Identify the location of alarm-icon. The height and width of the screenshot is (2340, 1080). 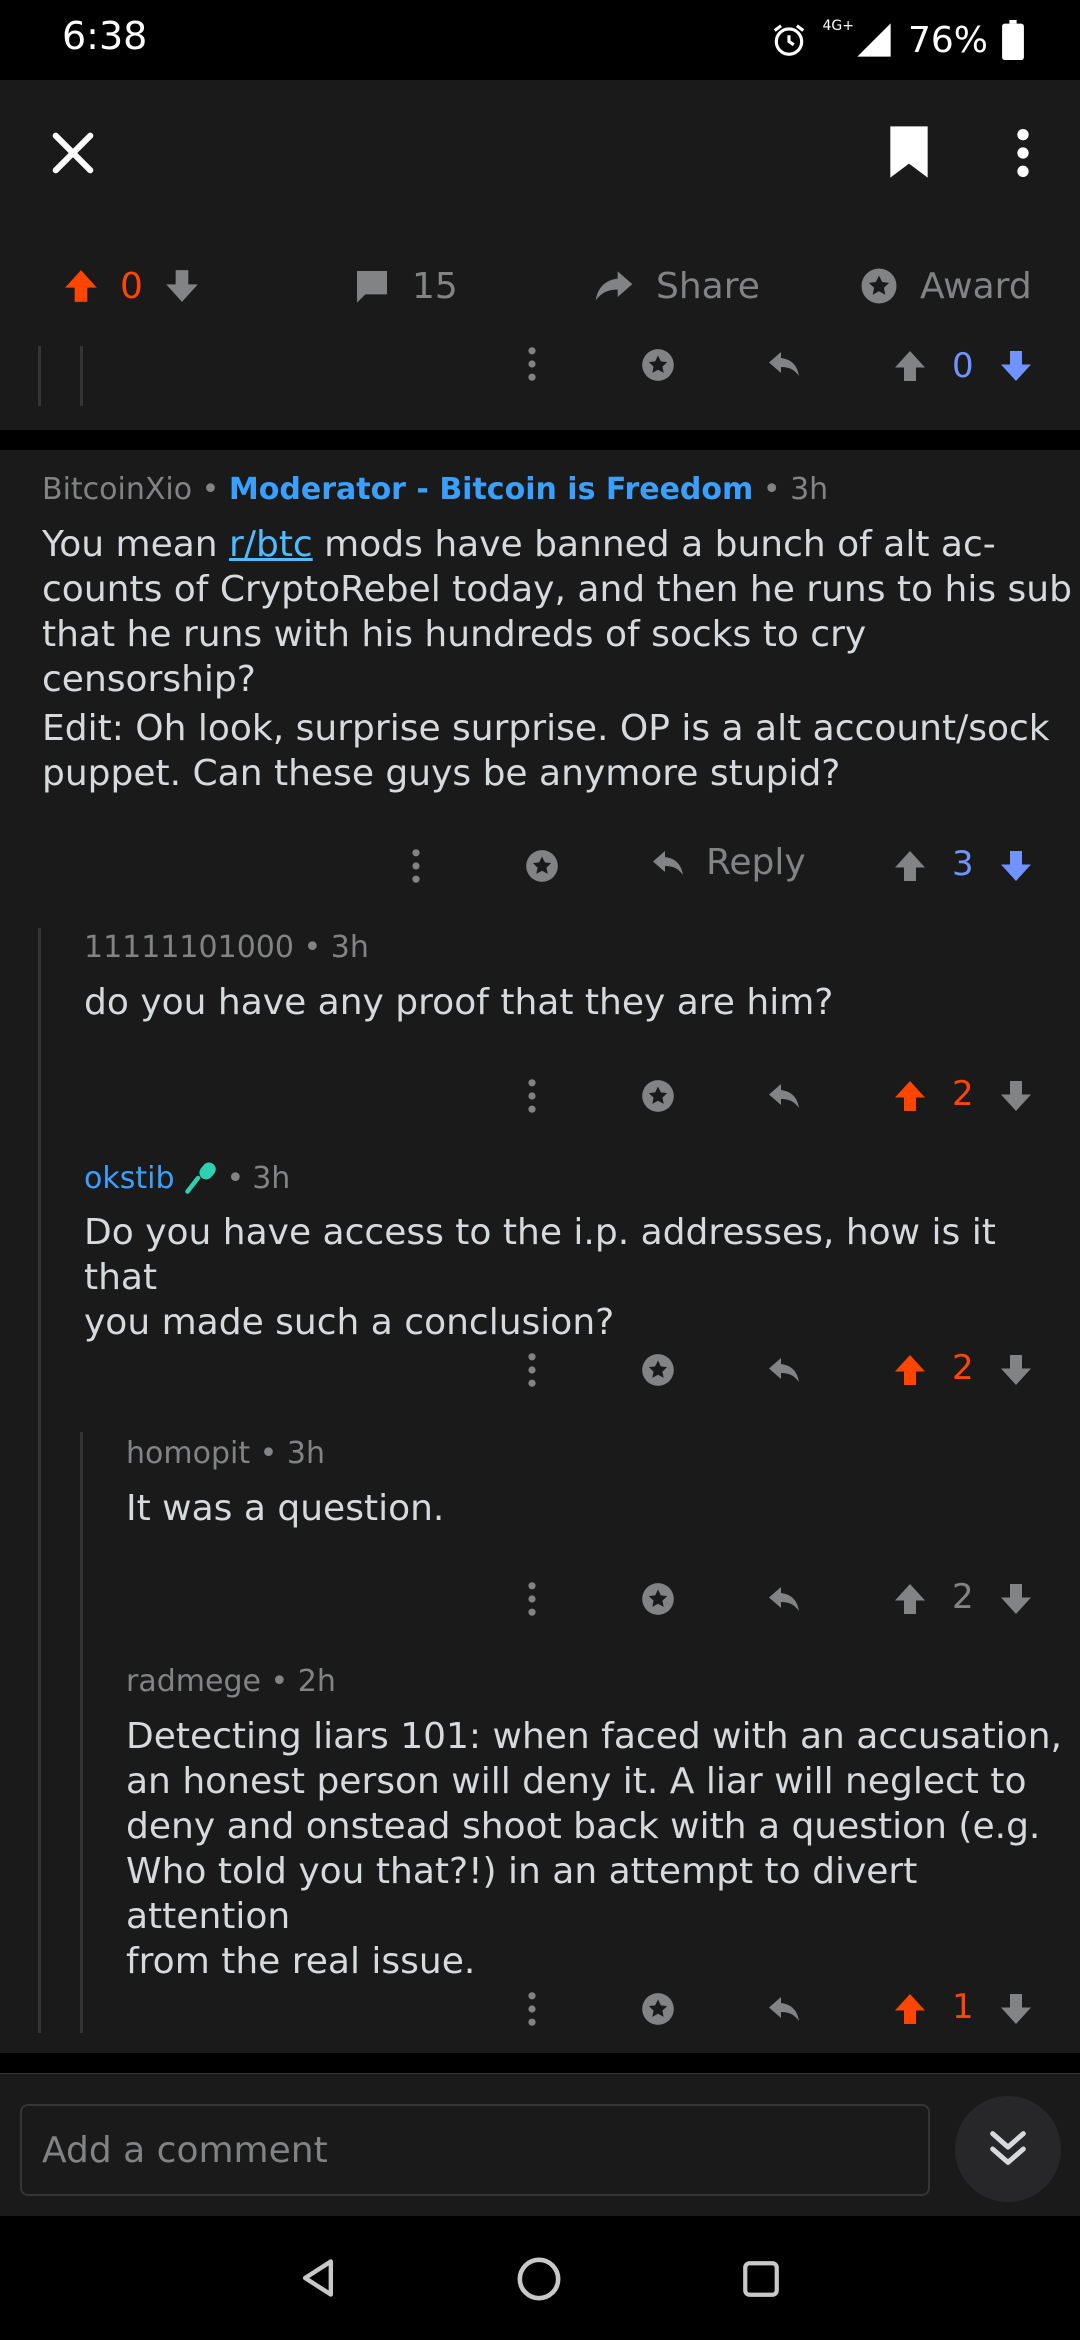
(789, 40).